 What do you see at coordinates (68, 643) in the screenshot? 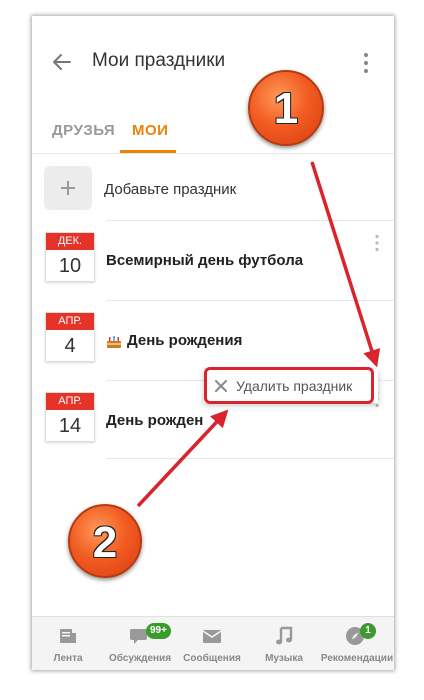
I see `nav-item-feed: Лента` at bounding box center [68, 643].